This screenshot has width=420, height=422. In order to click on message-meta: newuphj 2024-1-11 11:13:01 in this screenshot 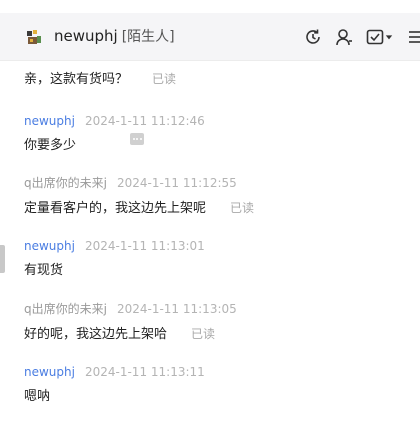, I will do `click(214, 246)`.